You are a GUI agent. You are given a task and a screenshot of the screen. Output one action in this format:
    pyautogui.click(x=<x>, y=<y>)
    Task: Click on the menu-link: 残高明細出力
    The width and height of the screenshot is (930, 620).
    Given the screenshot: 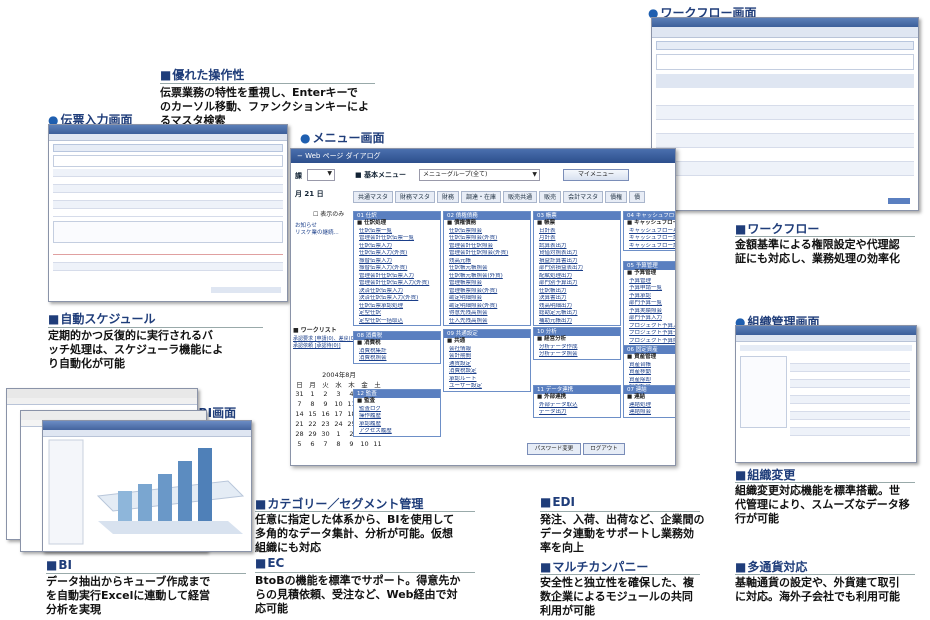 What is the action you would take?
    pyautogui.click(x=577, y=307)
    